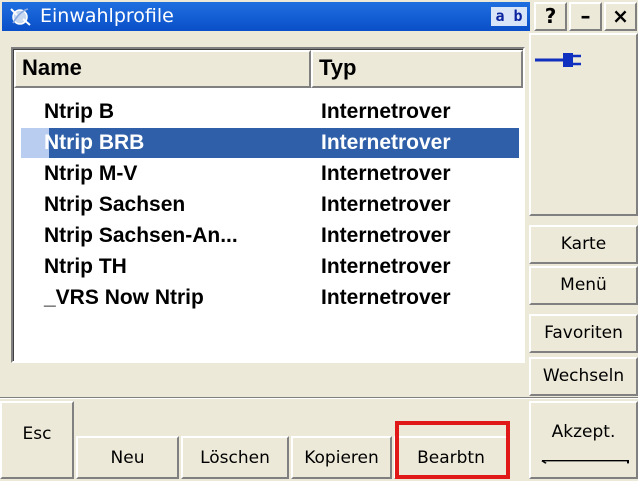 This screenshot has width=638, height=481. Describe the element at coordinates (509, 16) in the screenshot. I see `input-mode-indicator: a b` at that location.